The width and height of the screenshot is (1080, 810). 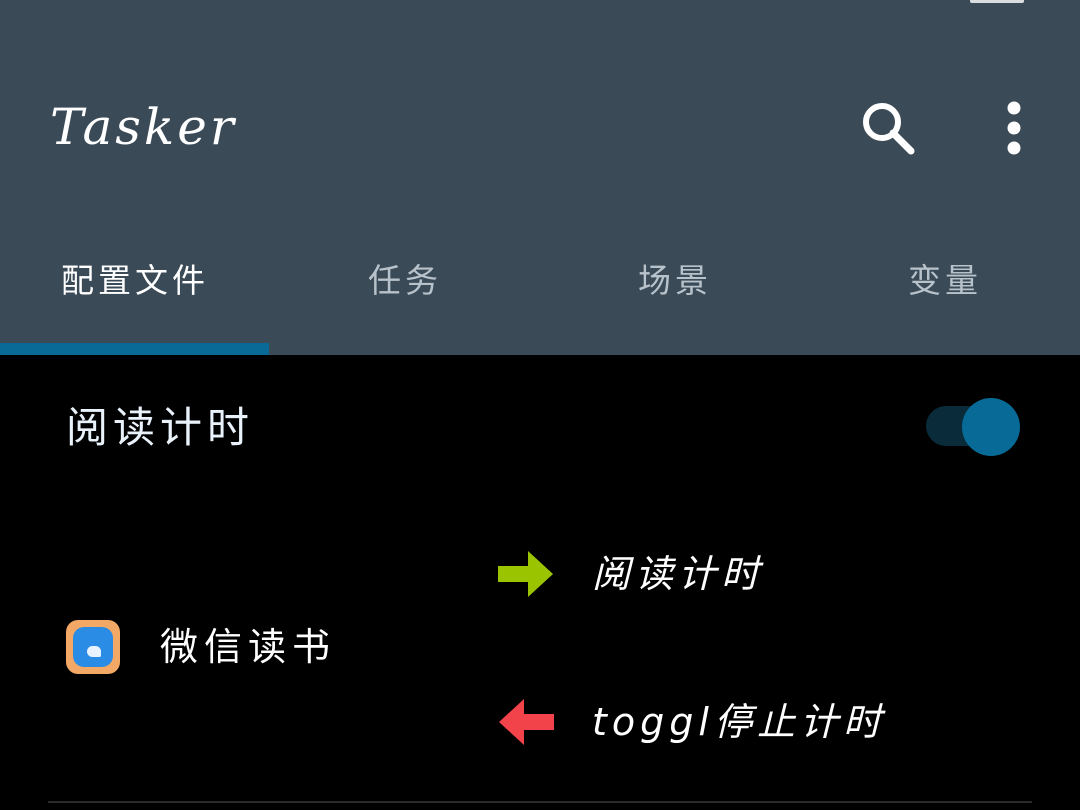 I want to click on context-label: 微信读书, so click(x=248, y=647).